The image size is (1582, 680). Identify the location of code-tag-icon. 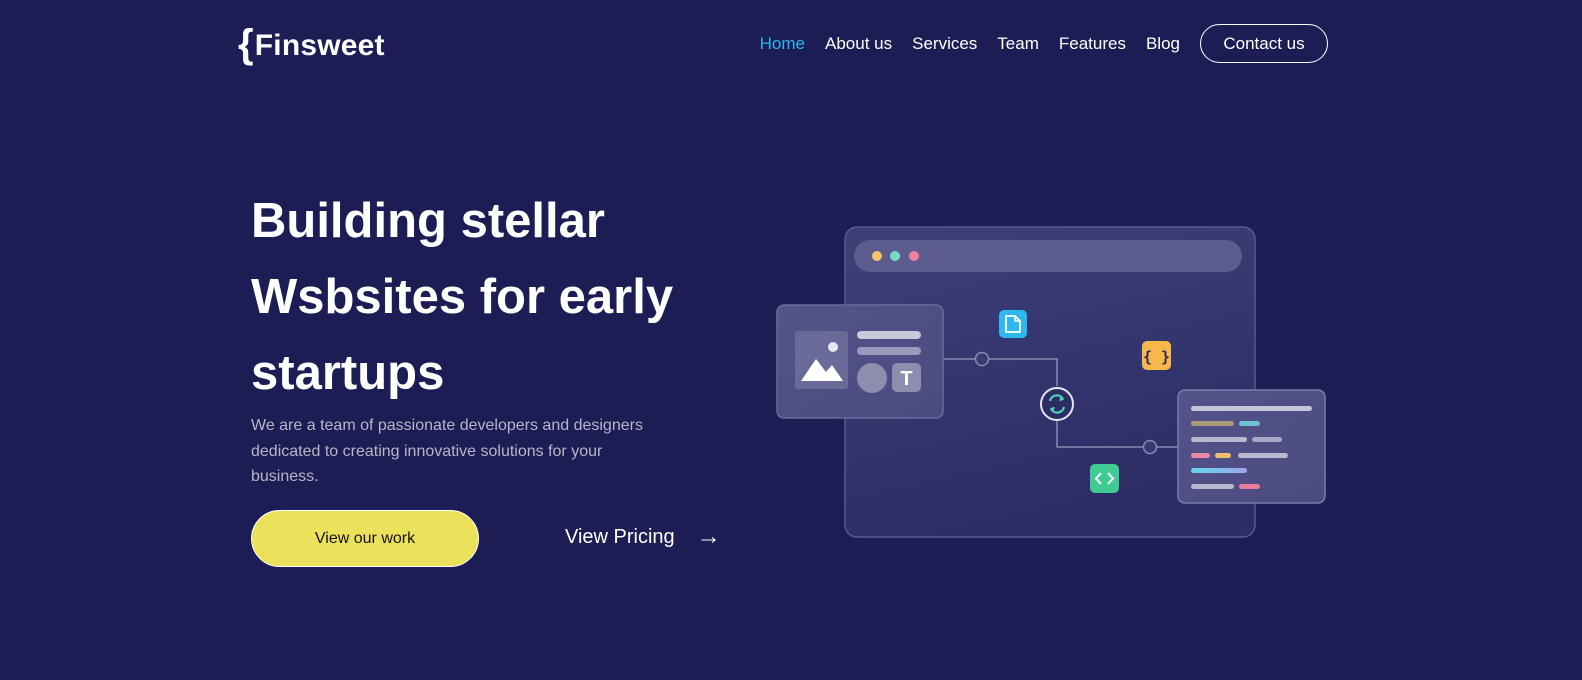
(1104, 478).